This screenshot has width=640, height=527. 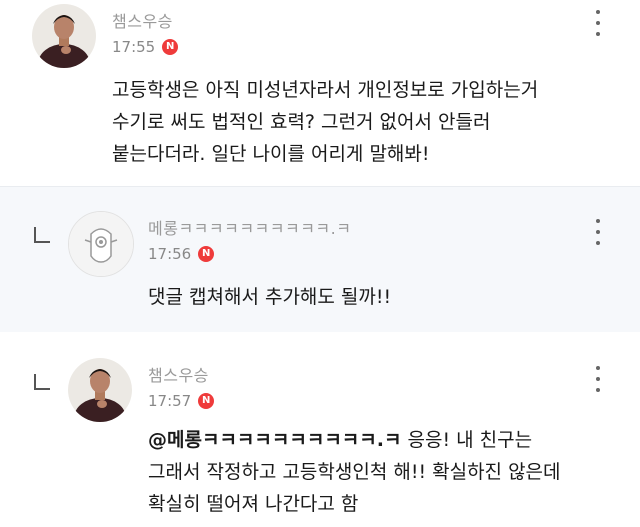 What do you see at coordinates (253, 504) in the screenshot?
I see `comment-line: 확실히 떨어져 나간다고 함` at bounding box center [253, 504].